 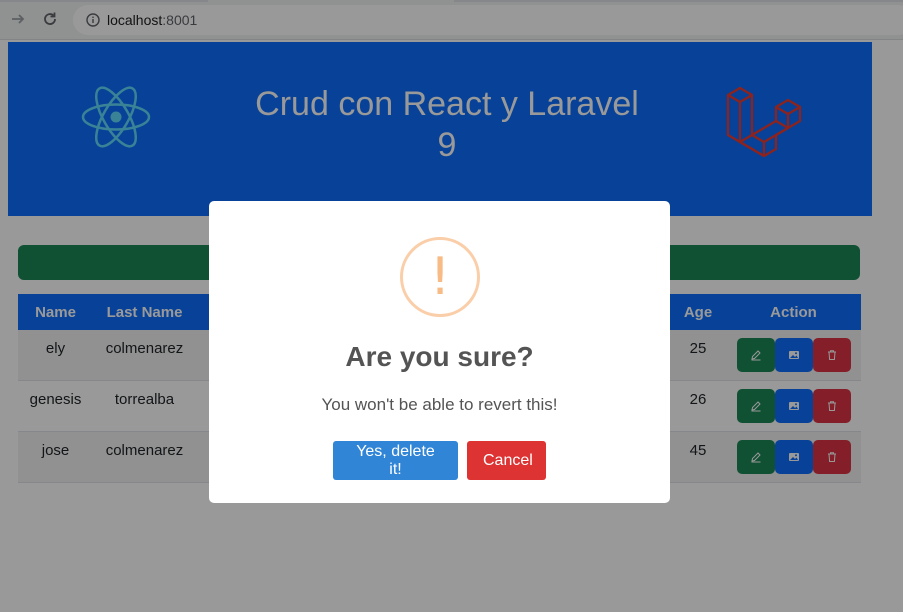 What do you see at coordinates (439, 356) in the screenshot?
I see `dialog-title: Are you sure?` at bounding box center [439, 356].